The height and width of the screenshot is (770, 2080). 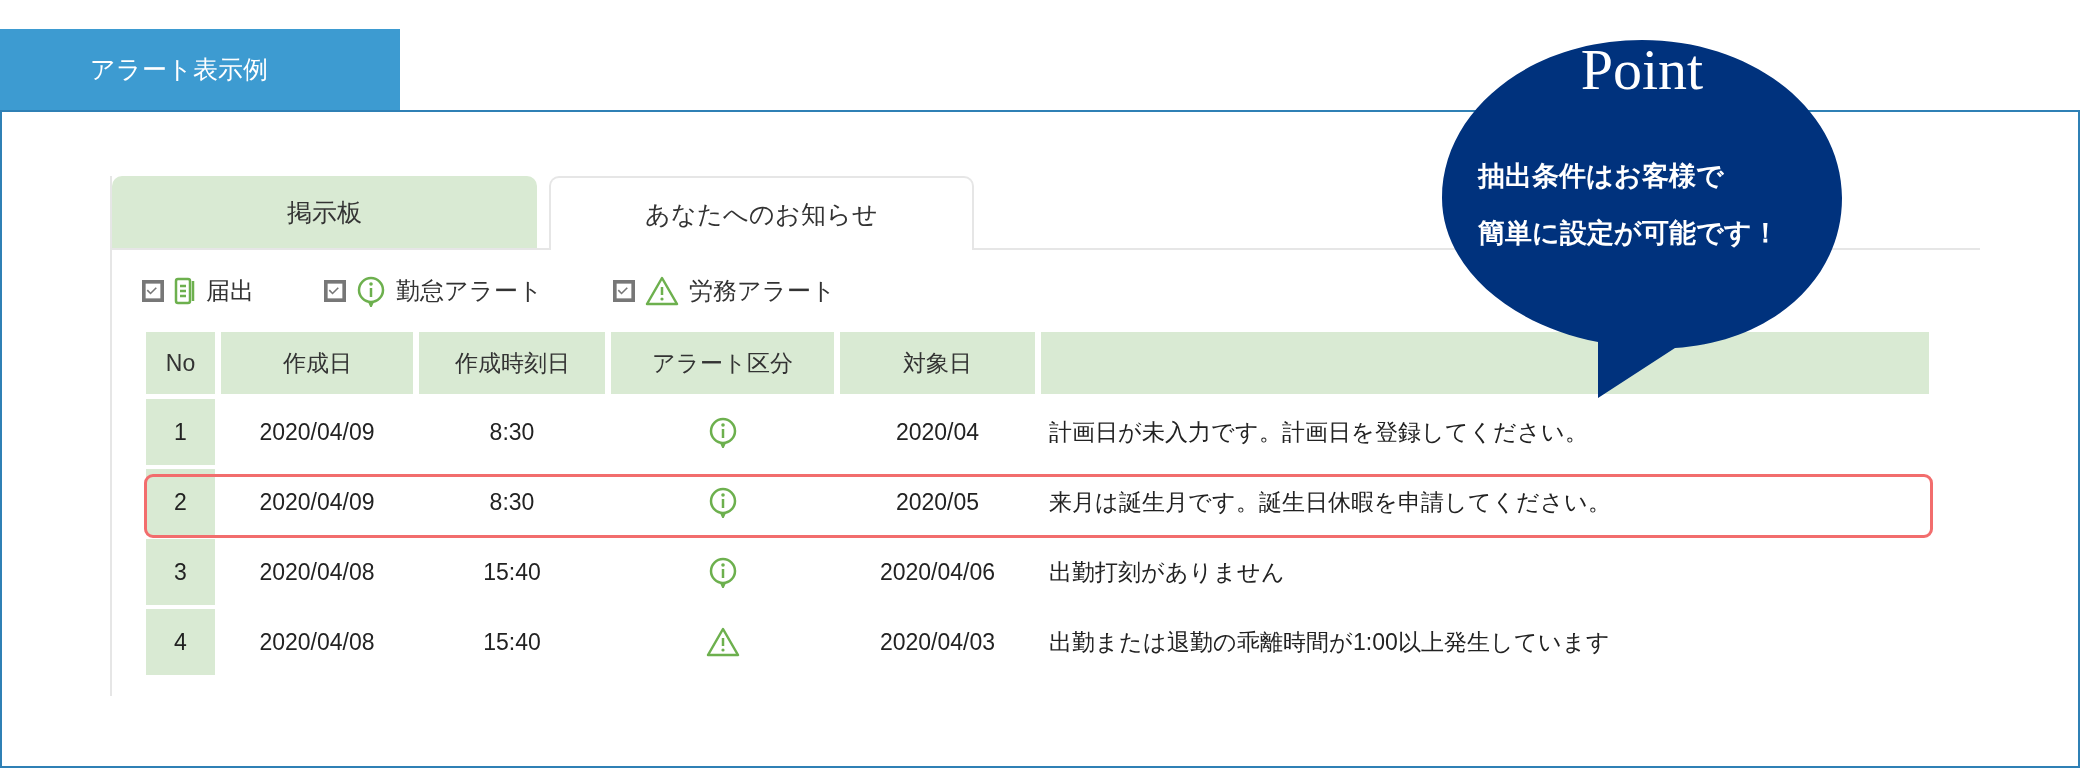 I want to click on table-cell-text: 2020/04, so click(x=937, y=432).